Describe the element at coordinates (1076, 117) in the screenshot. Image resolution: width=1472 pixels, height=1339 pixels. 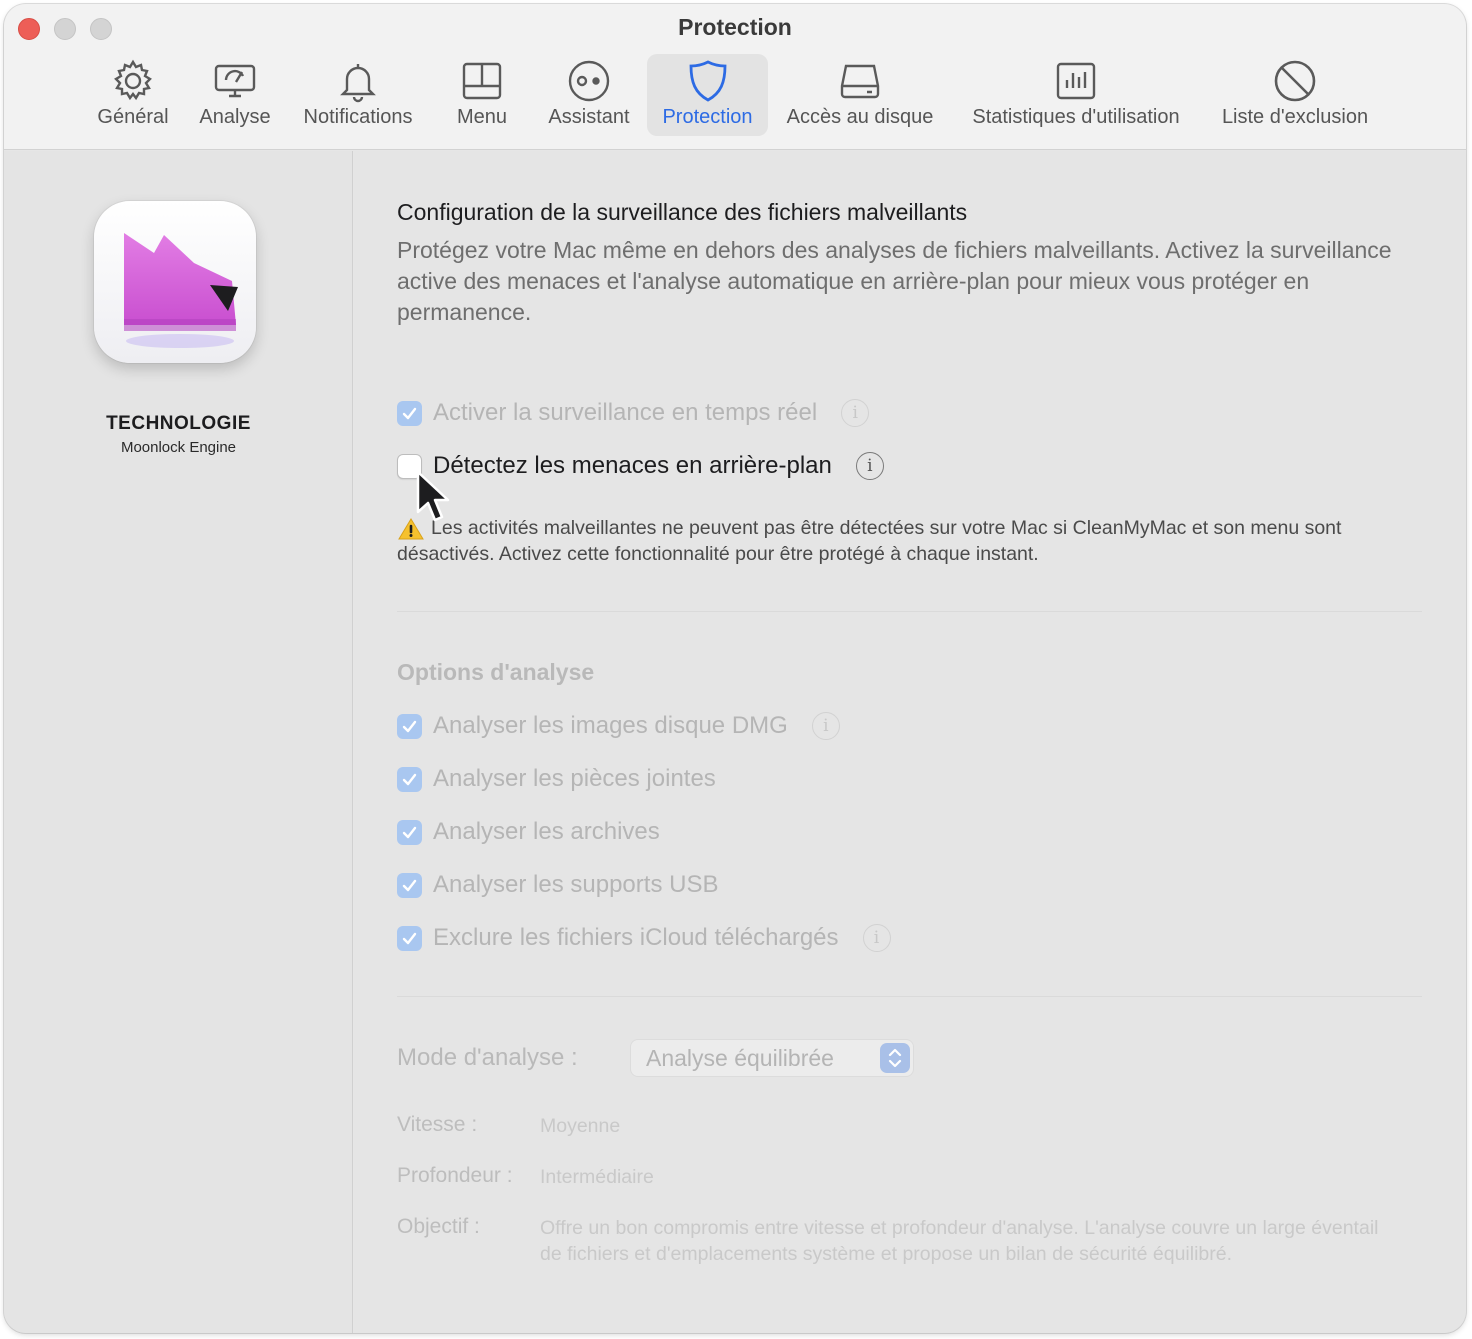
I see `tab-label: Statistiques d'utilisation` at that location.